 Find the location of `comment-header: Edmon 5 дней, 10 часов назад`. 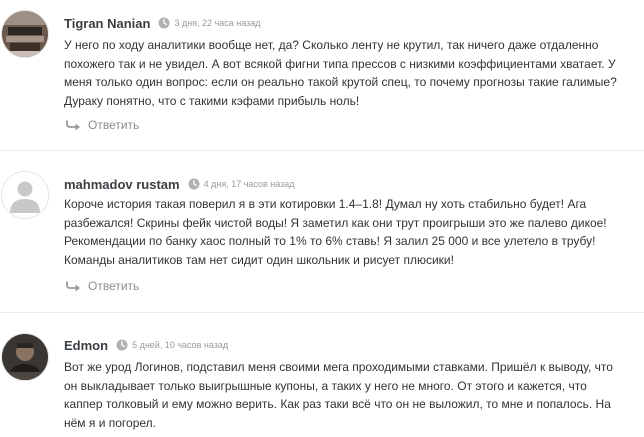

comment-header: Edmon 5 дней, 10 часов назад is located at coordinates (146, 345).